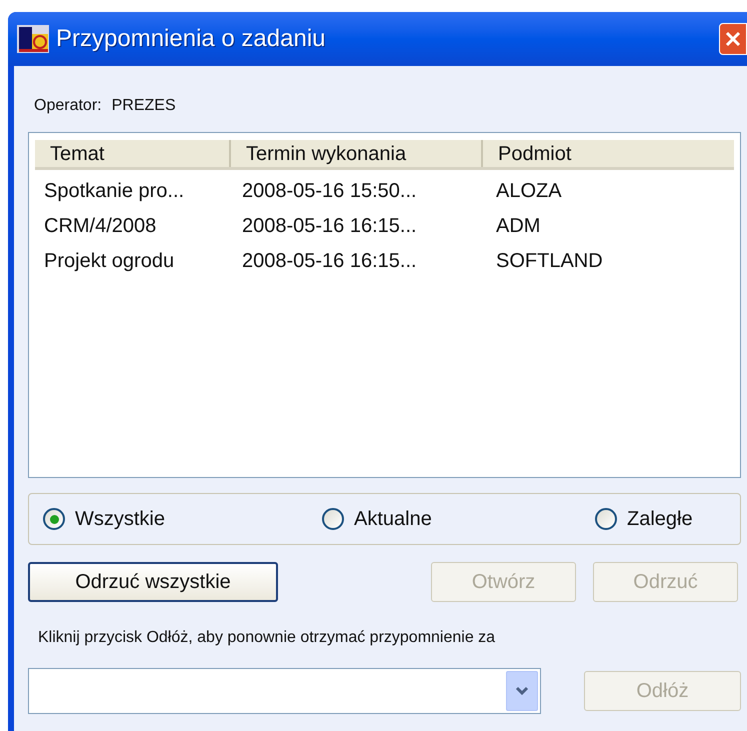 This screenshot has height=731, width=747. I want to click on operator-value: PREZES, so click(144, 106).